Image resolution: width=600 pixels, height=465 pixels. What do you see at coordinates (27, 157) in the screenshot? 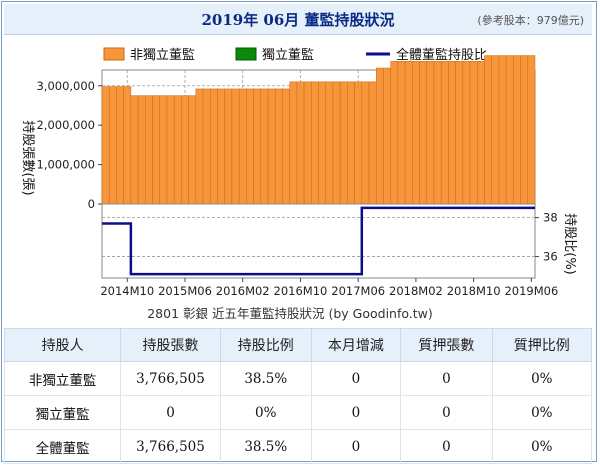
I see `y-axis-left-title: 持股張數(張)` at bounding box center [27, 157].